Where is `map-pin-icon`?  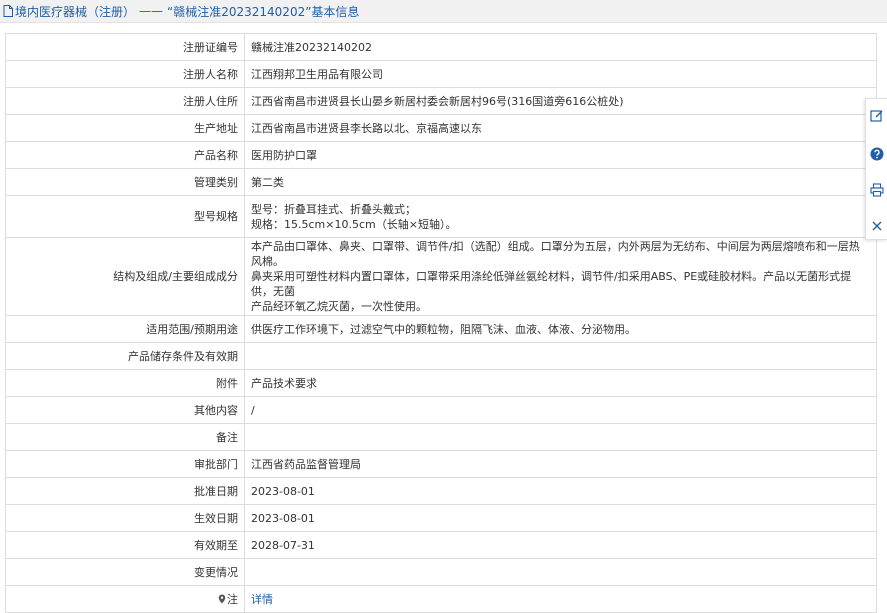 map-pin-icon is located at coordinates (222, 598).